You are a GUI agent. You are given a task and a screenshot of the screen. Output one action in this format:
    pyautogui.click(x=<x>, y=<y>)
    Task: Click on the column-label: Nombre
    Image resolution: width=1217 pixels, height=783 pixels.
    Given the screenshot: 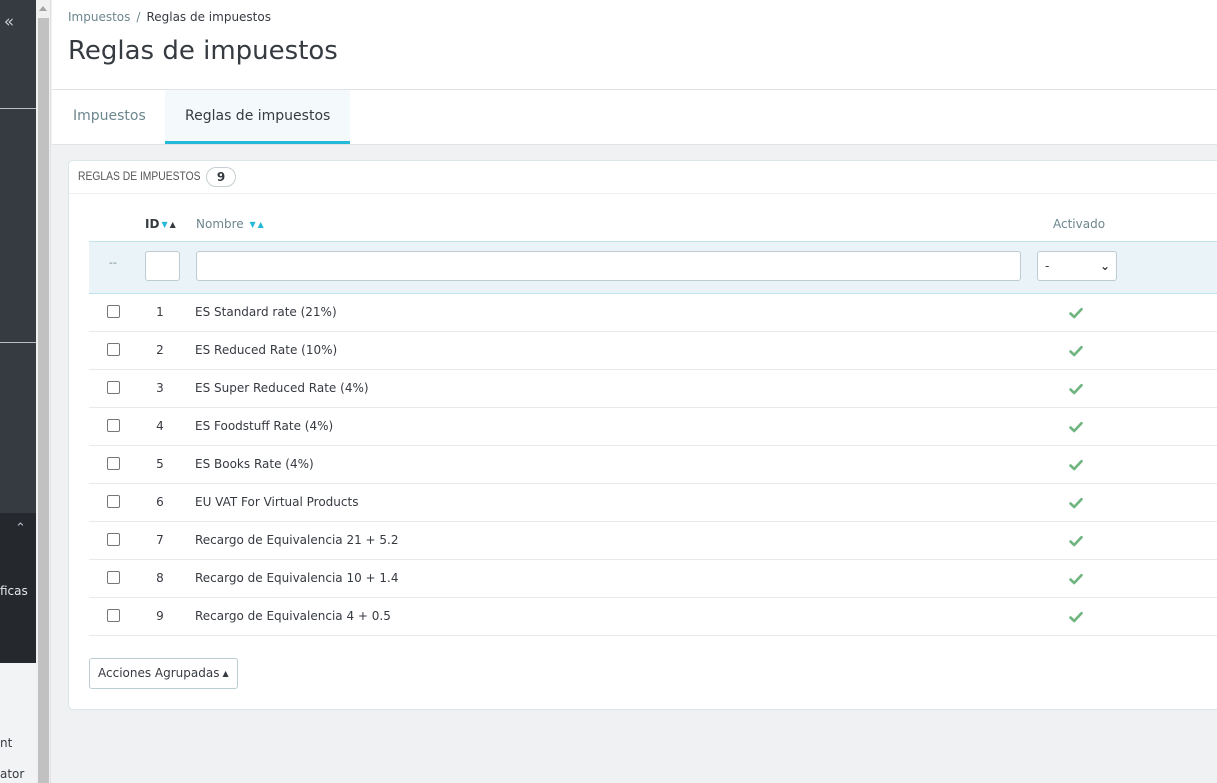 What is the action you would take?
    pyautogui.click(x=220, y=224)
    